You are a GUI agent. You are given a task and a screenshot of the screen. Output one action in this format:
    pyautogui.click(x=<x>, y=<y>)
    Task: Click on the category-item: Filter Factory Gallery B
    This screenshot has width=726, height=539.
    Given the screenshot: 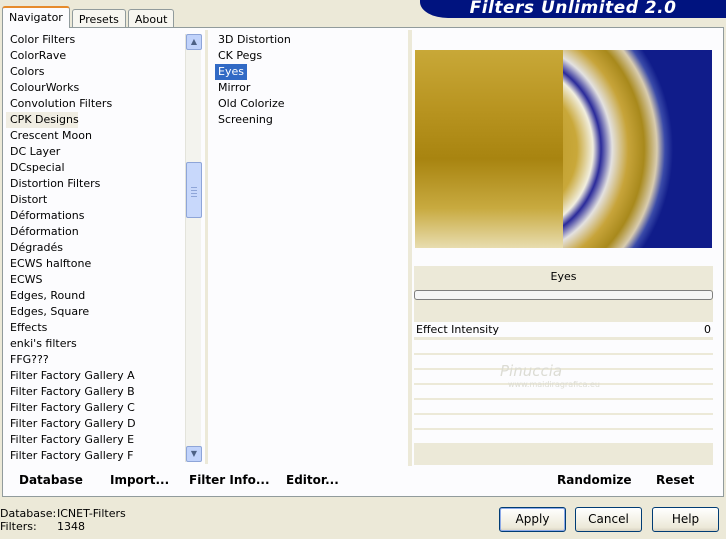 What is the action you would take?
    pyautogui.click(x=104, y=392)
    